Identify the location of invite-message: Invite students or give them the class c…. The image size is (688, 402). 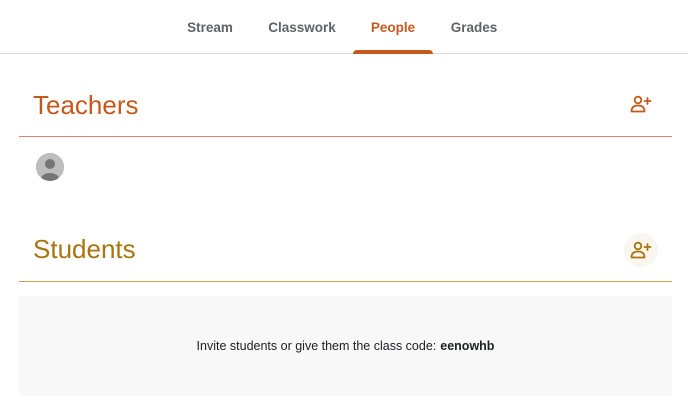
(316, 346).